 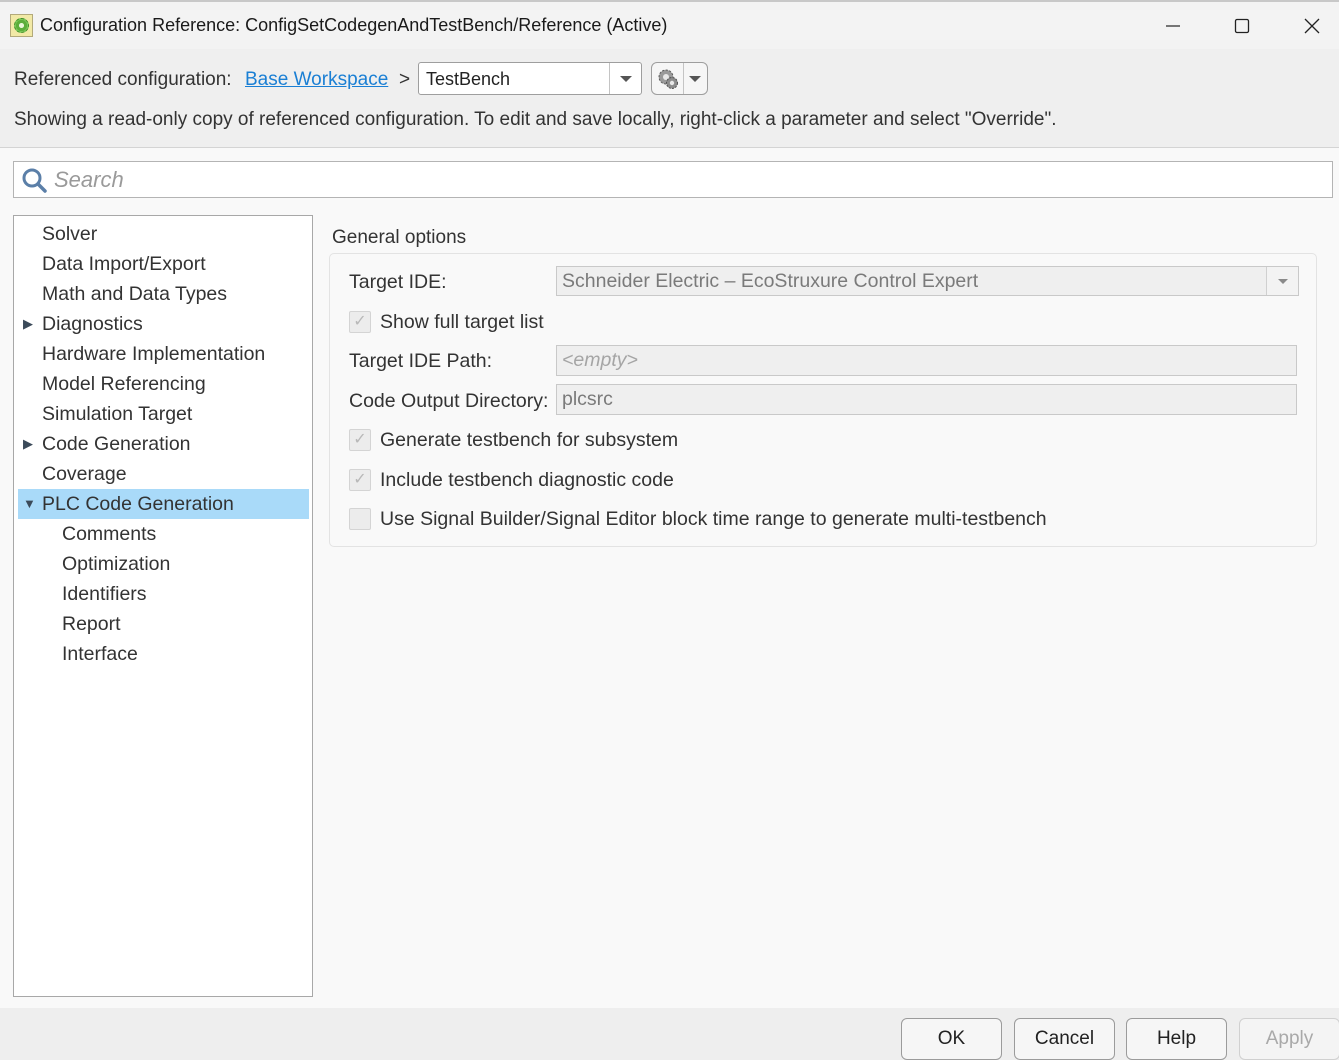 I want to click on tree-item-code-generation: ▶ Code Generation, so click(x=163, y=444).